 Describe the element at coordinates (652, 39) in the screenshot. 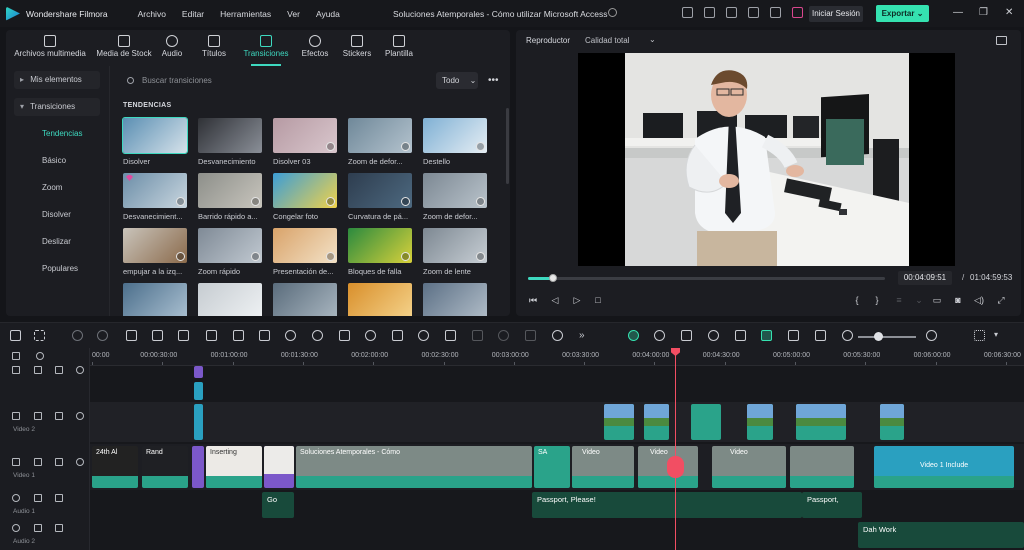

I see `chevron-down-icon: ⌄` at that location.